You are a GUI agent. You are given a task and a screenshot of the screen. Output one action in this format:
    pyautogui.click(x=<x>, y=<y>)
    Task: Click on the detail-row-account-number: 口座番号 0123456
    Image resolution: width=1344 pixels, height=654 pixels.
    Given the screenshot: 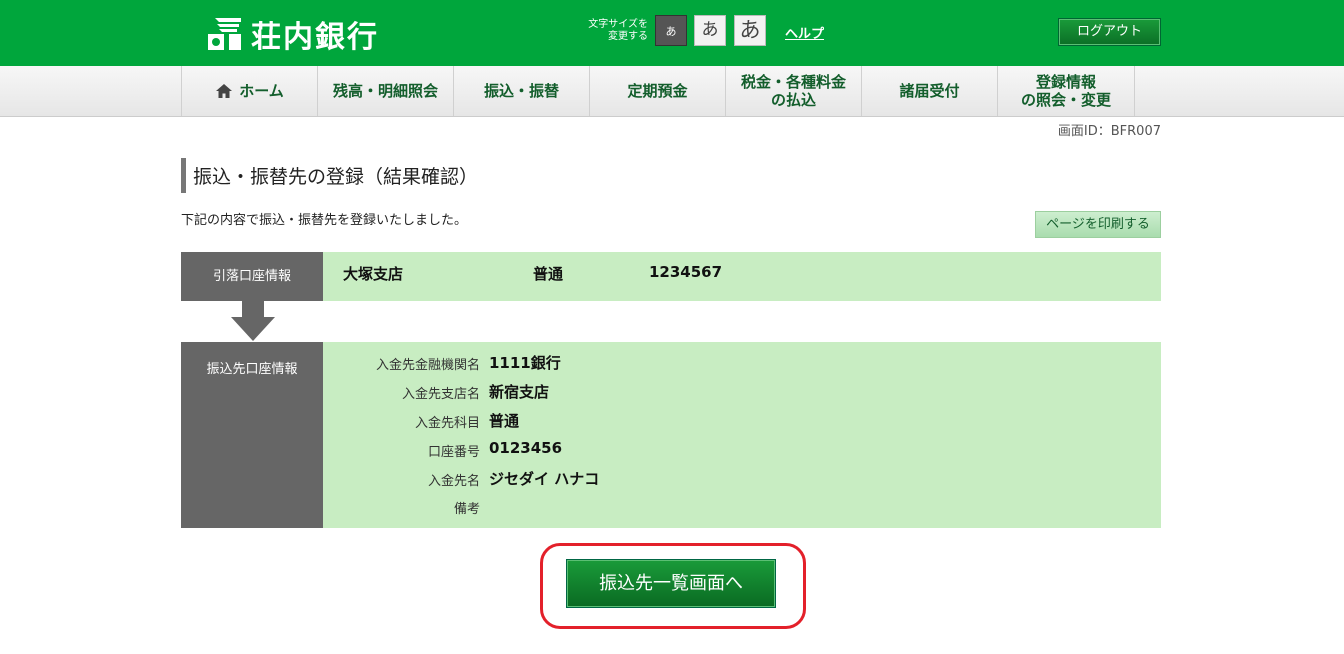 What is the action you would take?
    pyautogui.click(x=742, y=451)
    